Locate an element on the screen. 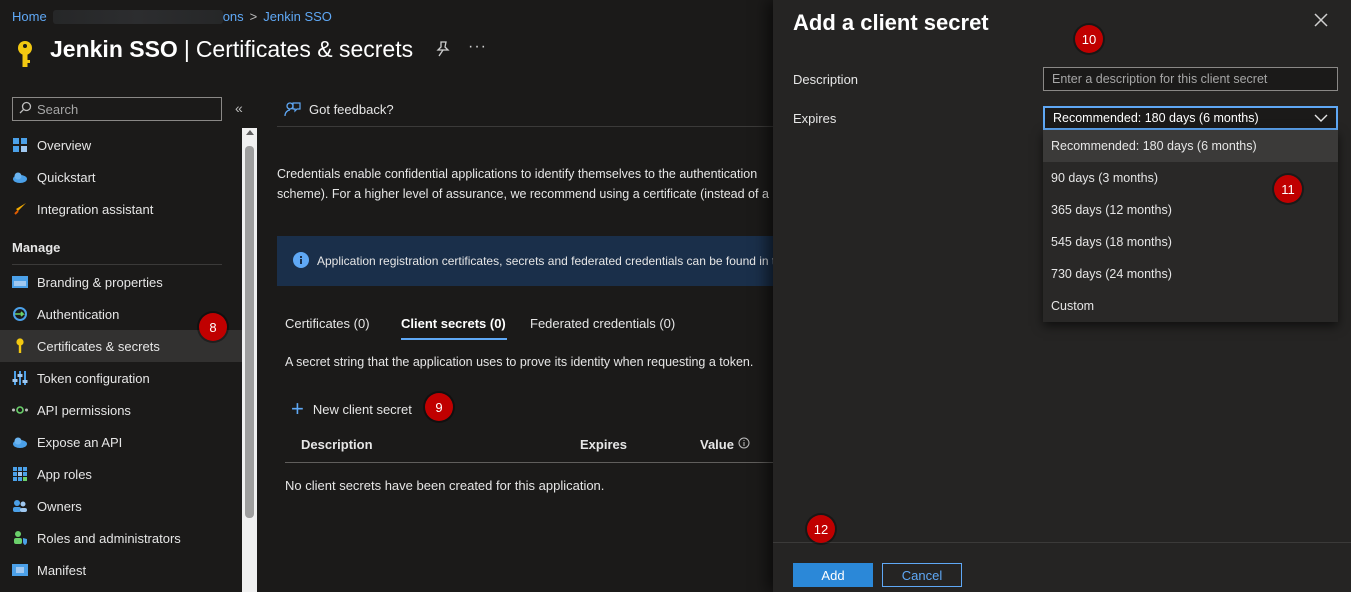 The height and width of the screenshot is (592, 1351). page-title: Jenkin SSO | Certificates & secrets is located at coordinates (231, 49).